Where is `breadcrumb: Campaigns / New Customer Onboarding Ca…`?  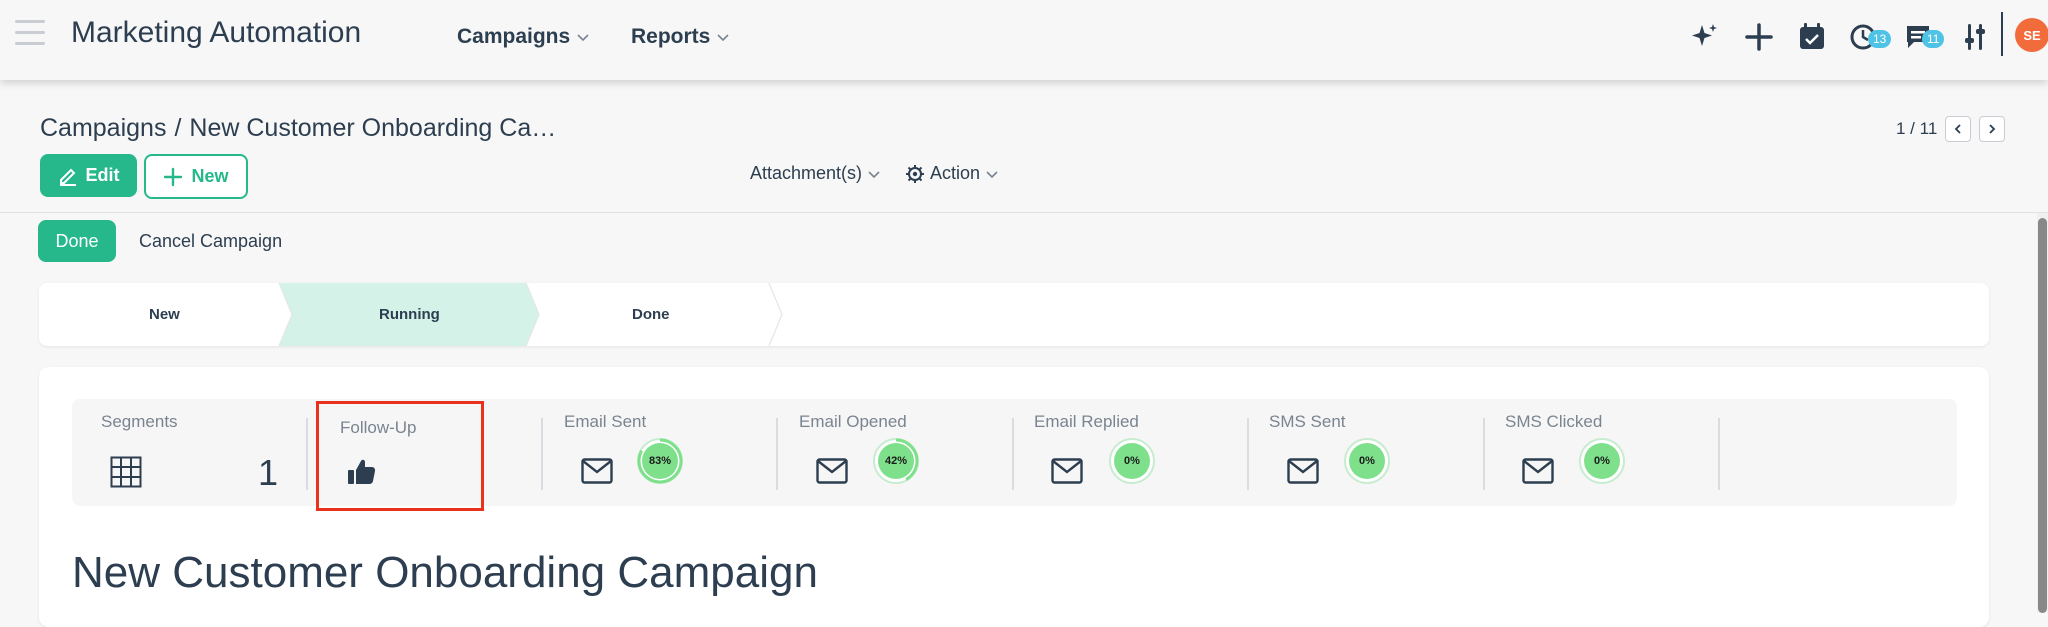 breadcrumb: Campaigns / New Customer Onboarding Ca… is located at coordinates (298, 128).